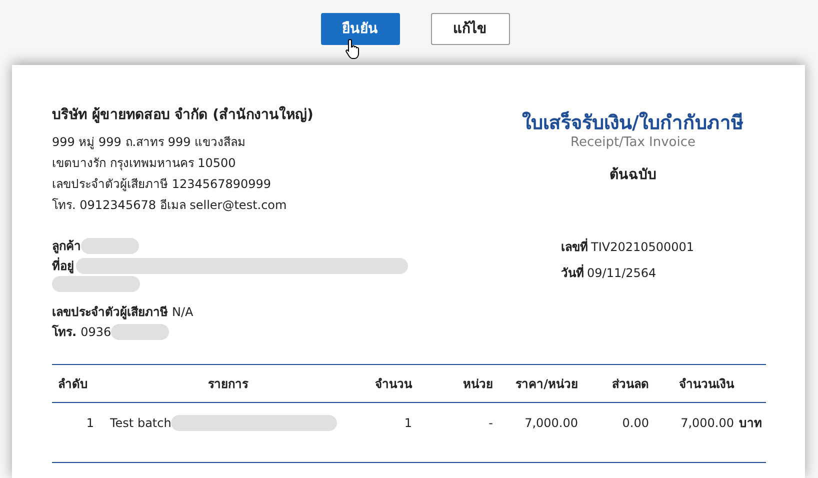  What do you see at coordinates (66, 247) in the screenshot?
I see `field-label: ลูกค้า` at bounding box center [66, 247].